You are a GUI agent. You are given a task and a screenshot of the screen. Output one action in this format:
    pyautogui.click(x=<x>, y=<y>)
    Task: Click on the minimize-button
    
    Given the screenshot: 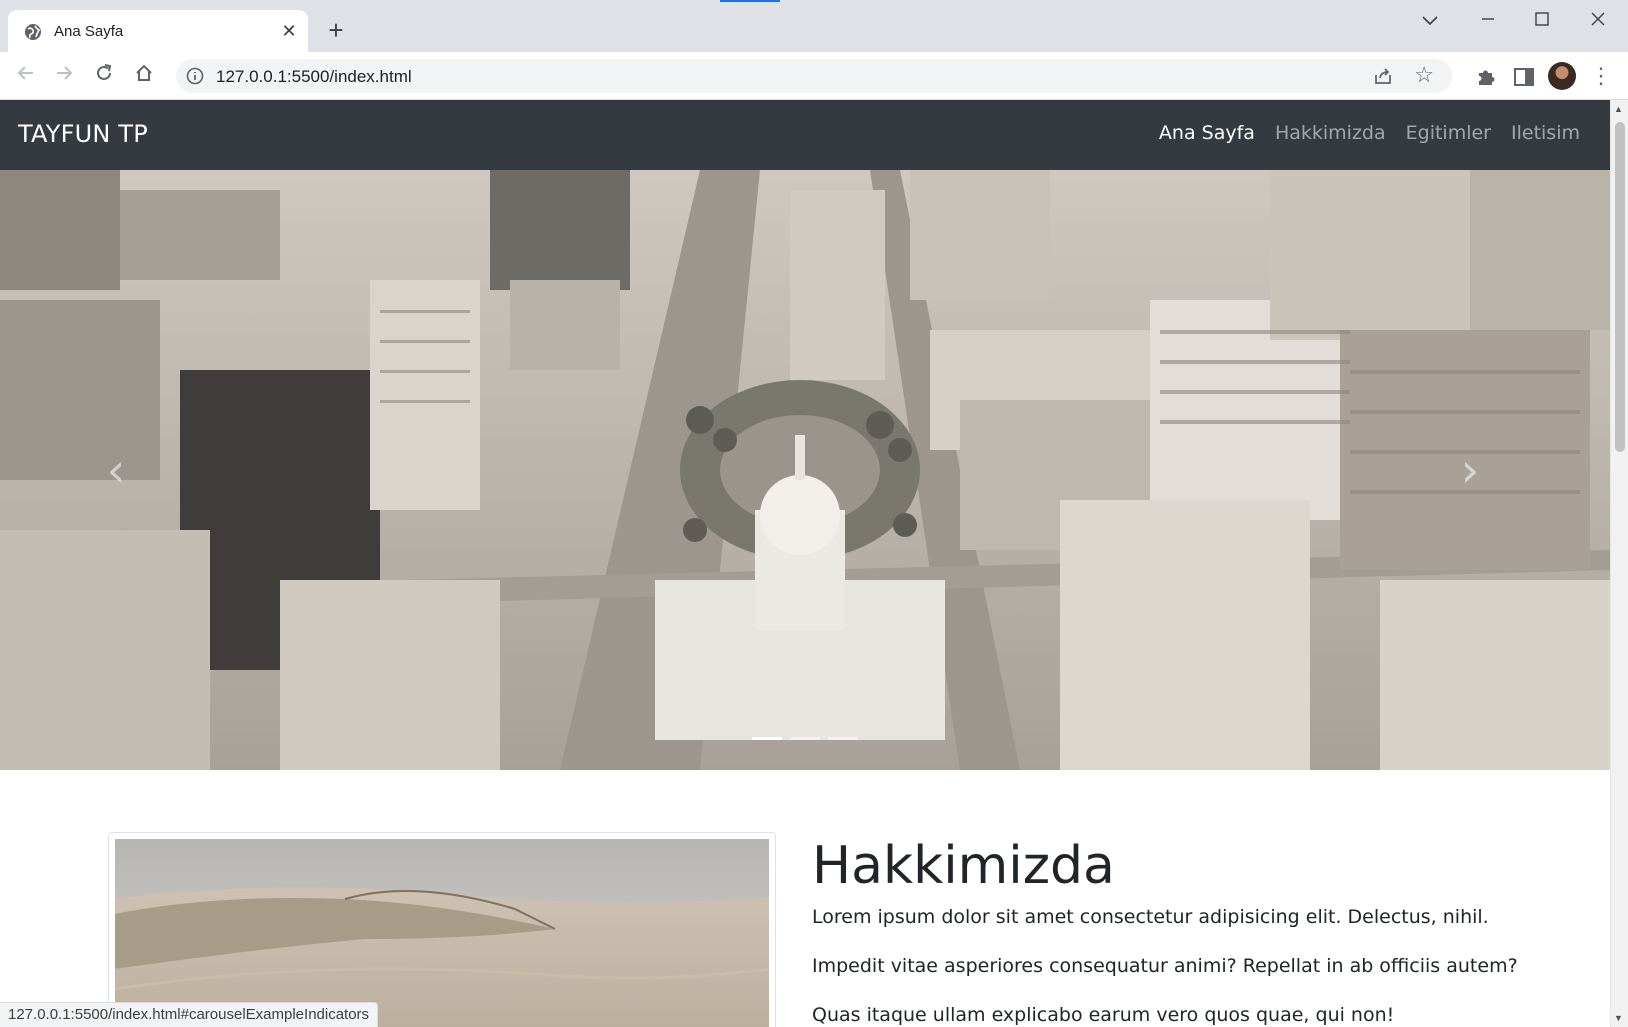 What is the action you would take?
    pyautogui.click(x=1488, y=20)
    